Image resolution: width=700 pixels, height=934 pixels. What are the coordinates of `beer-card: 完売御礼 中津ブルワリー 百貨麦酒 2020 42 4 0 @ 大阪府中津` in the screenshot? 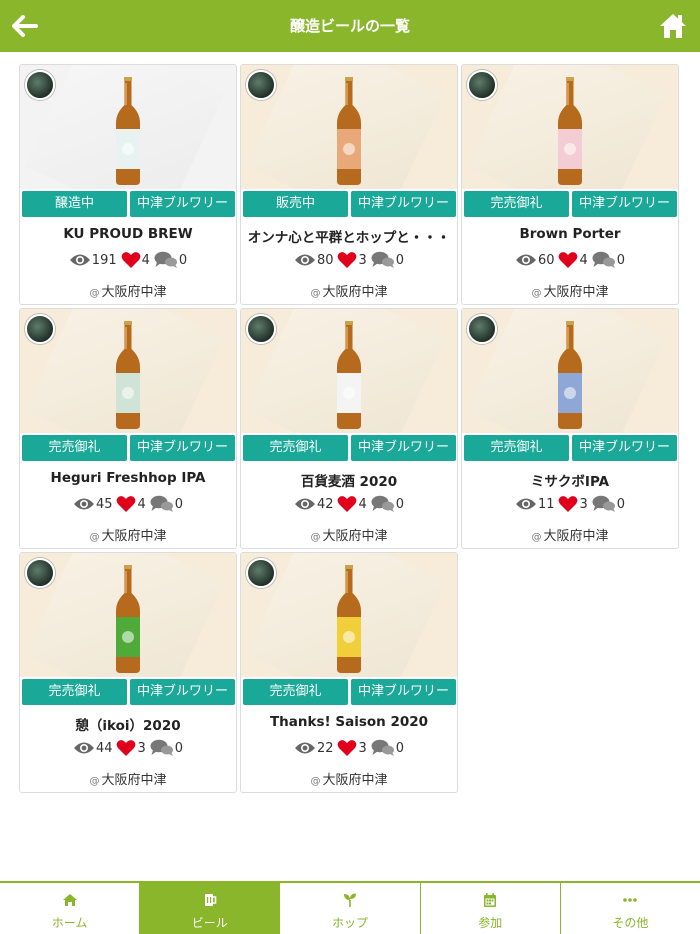 It's located at (349, 428).